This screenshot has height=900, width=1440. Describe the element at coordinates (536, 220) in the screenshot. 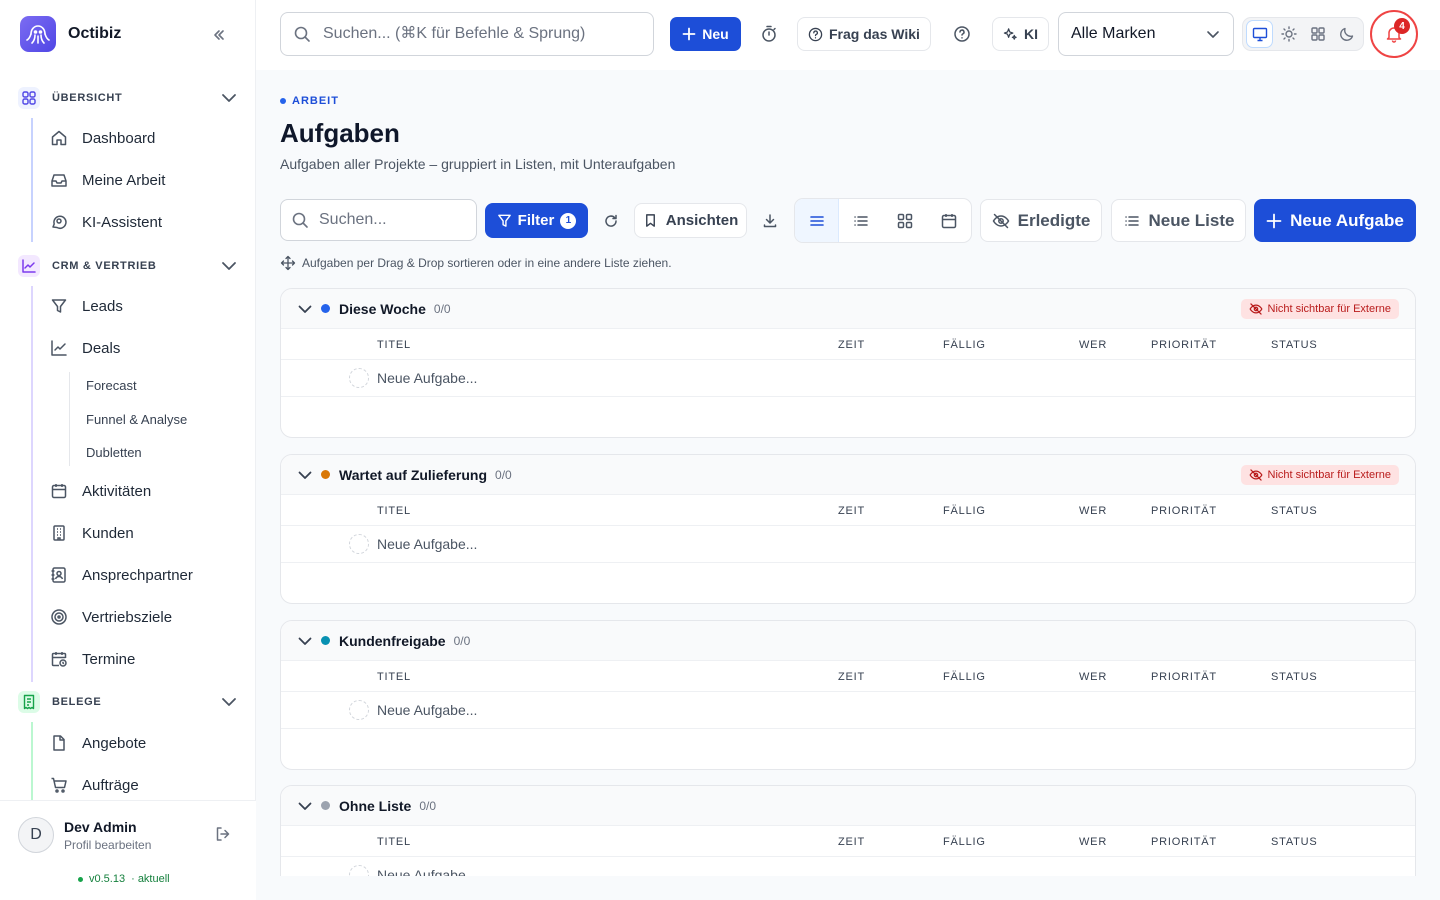

I see `filter-button: Filter 1` at that location.